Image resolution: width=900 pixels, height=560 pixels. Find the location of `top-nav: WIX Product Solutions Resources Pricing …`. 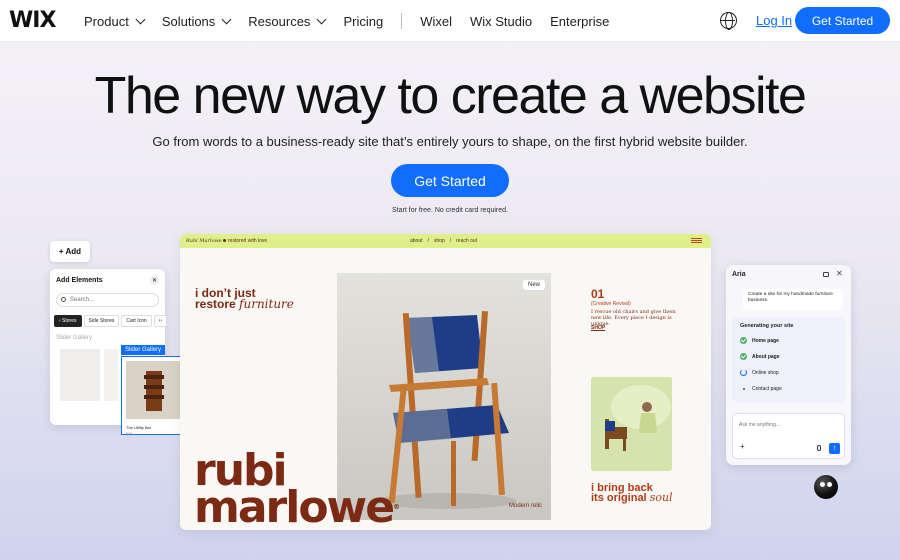

top-nav: WIX Product Solutions Resources Pricing … is located at coordinates (450, 21).